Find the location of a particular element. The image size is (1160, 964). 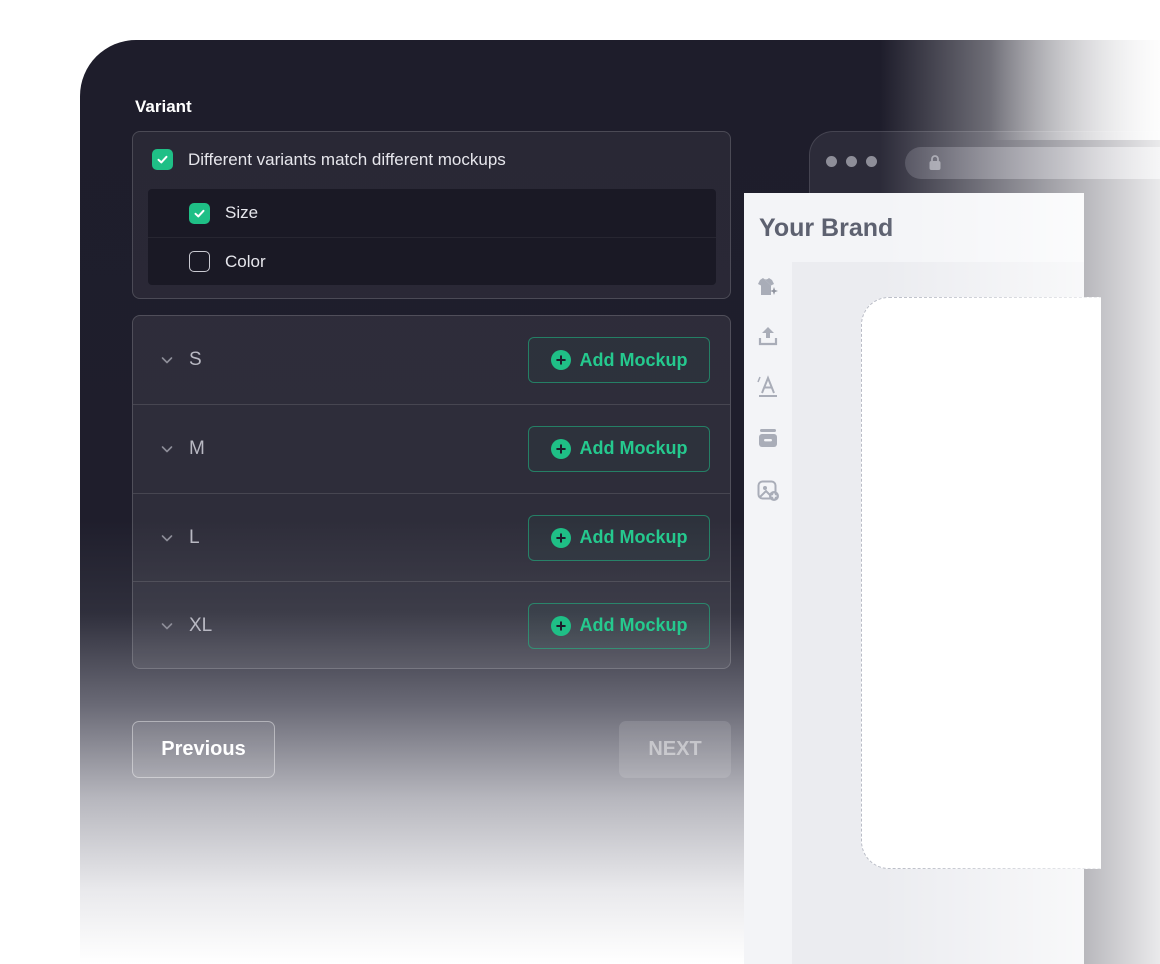

tshirt-sparkle-icon is located at coordinates (768, 287).